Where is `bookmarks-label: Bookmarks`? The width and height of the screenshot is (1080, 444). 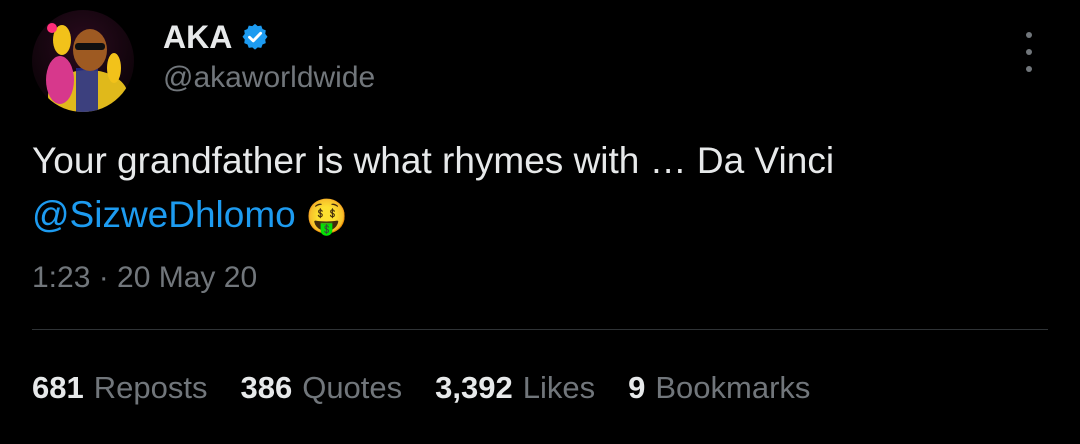
bookmarks-label: Bookmarks is located at coordinates (733, 387).